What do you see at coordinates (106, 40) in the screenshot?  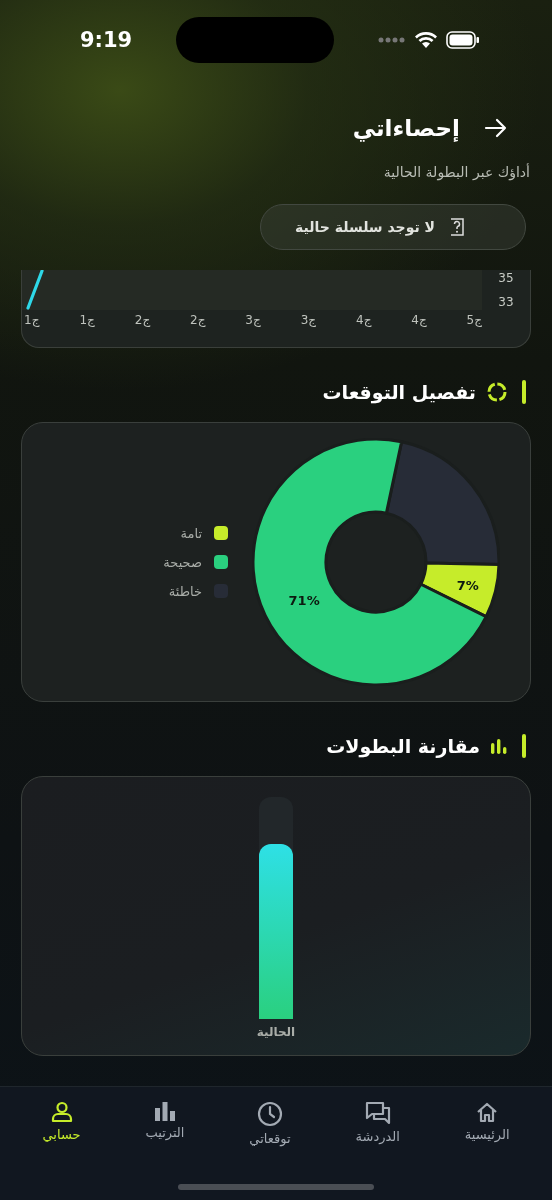 I see `status-time: 9:19` at bounding box center [106, 40].